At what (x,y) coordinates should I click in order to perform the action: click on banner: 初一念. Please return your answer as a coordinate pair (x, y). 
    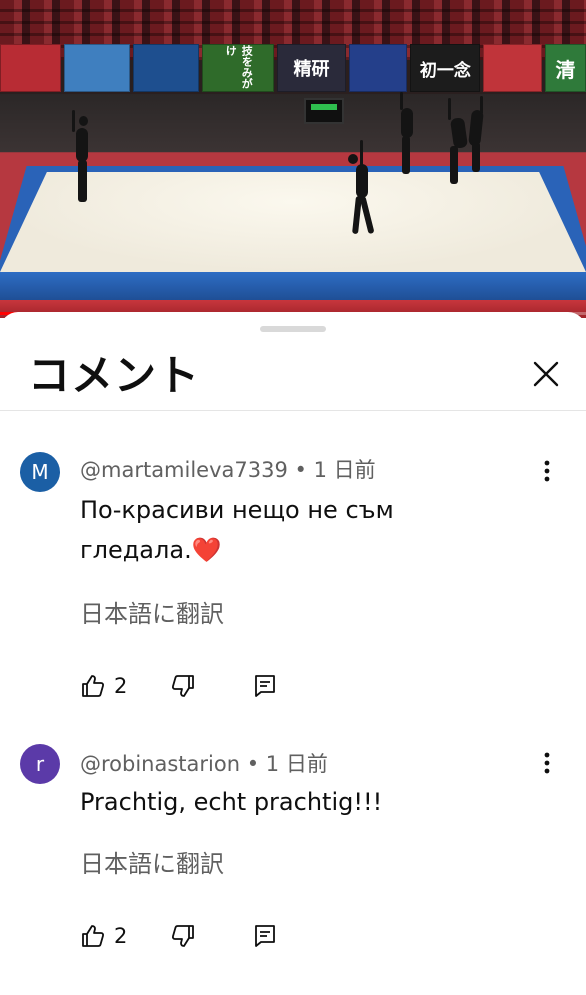
    Looking at the image, I should click on (445, 68).